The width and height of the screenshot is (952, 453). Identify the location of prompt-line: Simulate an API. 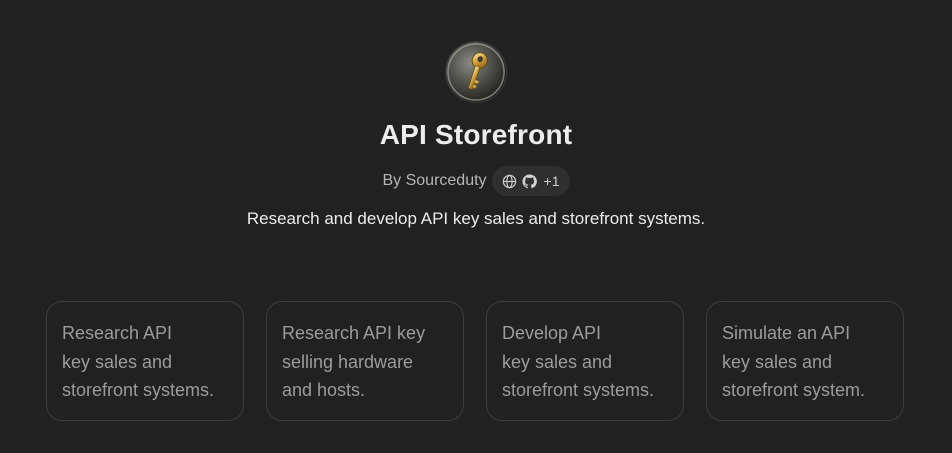
(786, 333).